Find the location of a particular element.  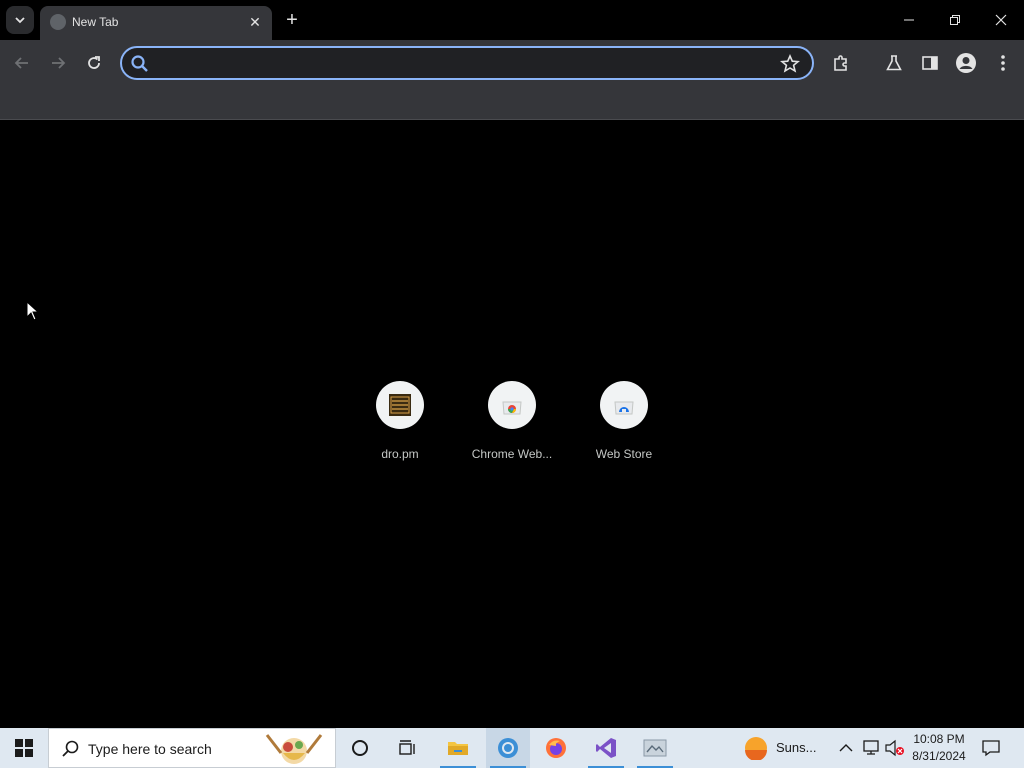

chrome-icon is located at coordinates (508, 748).